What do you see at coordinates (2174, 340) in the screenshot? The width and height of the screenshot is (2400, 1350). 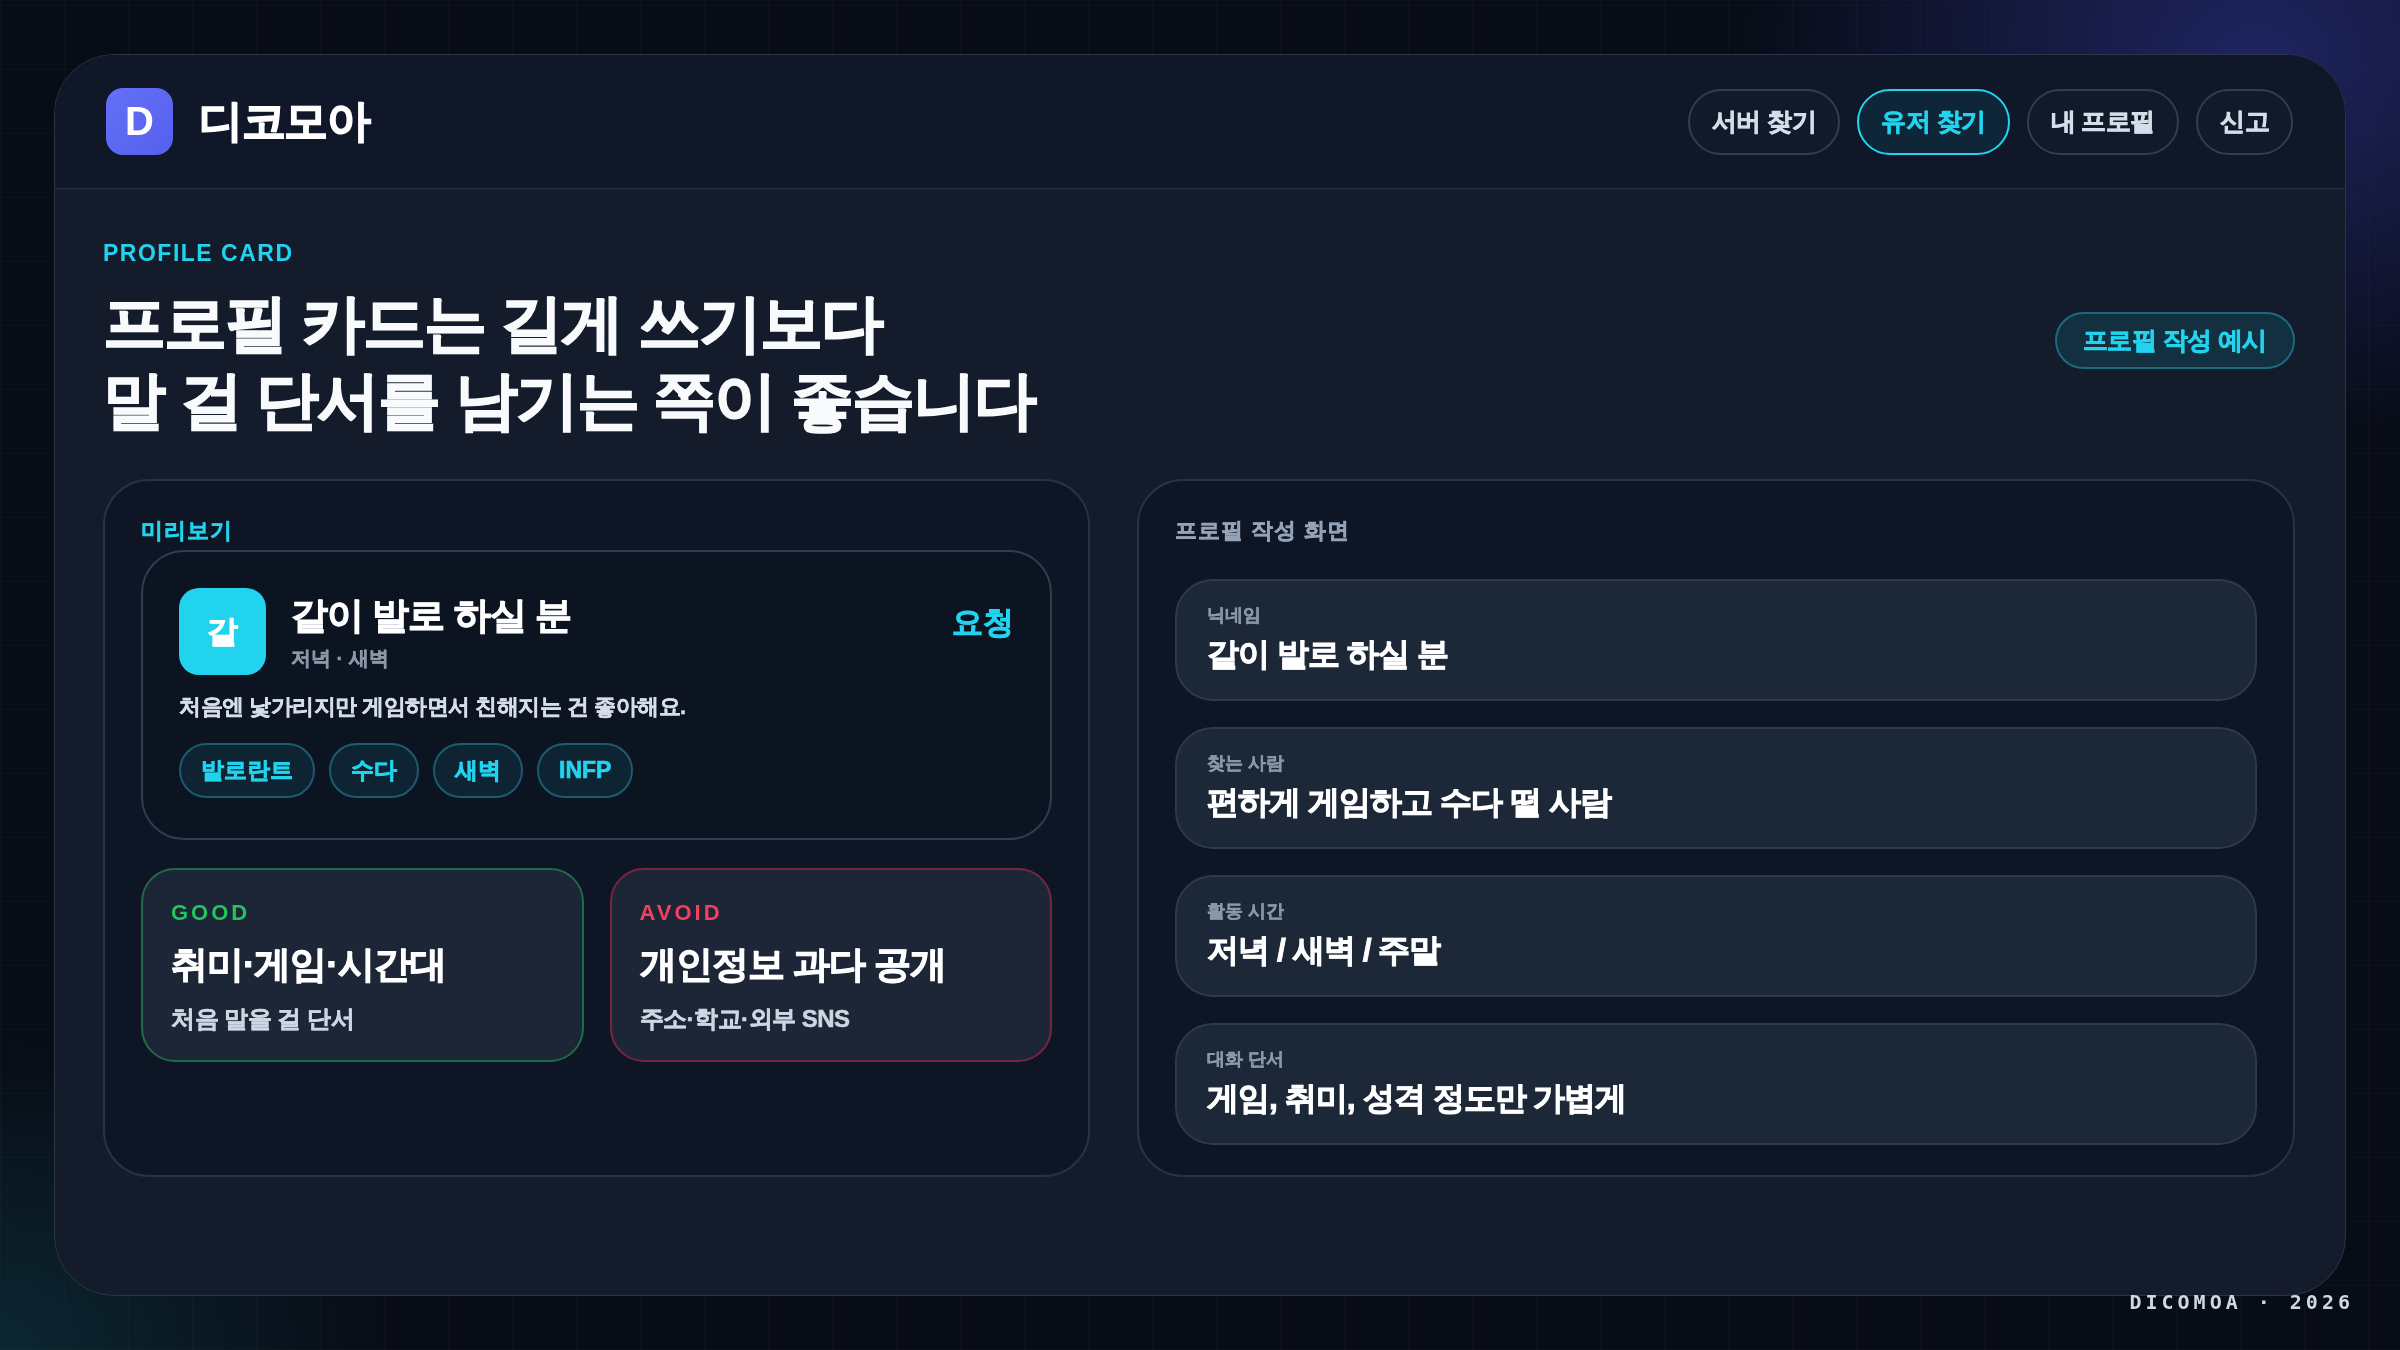 I see `example-button: 프로필 작성 예시` at bounding box center [2174, 340].